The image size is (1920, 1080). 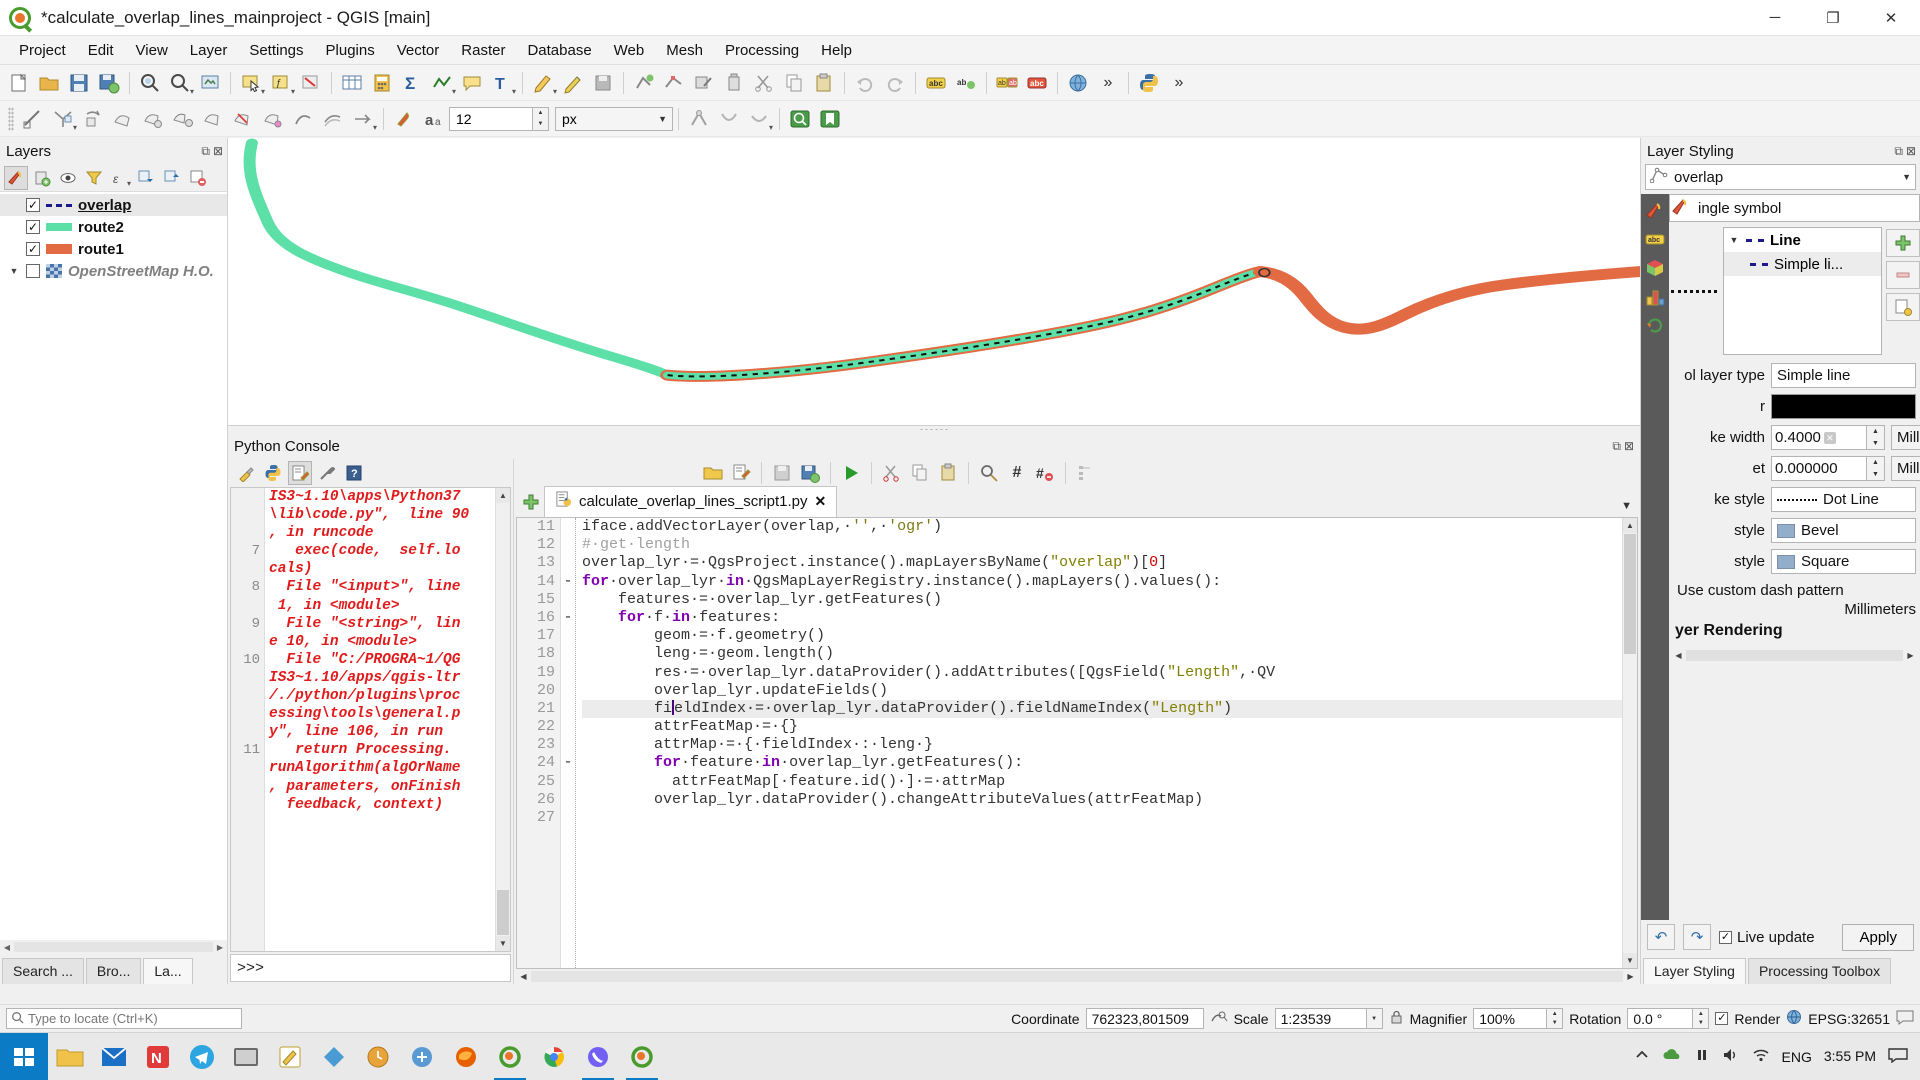 I want to click on new-script-icon, so click(x=741, y=473).